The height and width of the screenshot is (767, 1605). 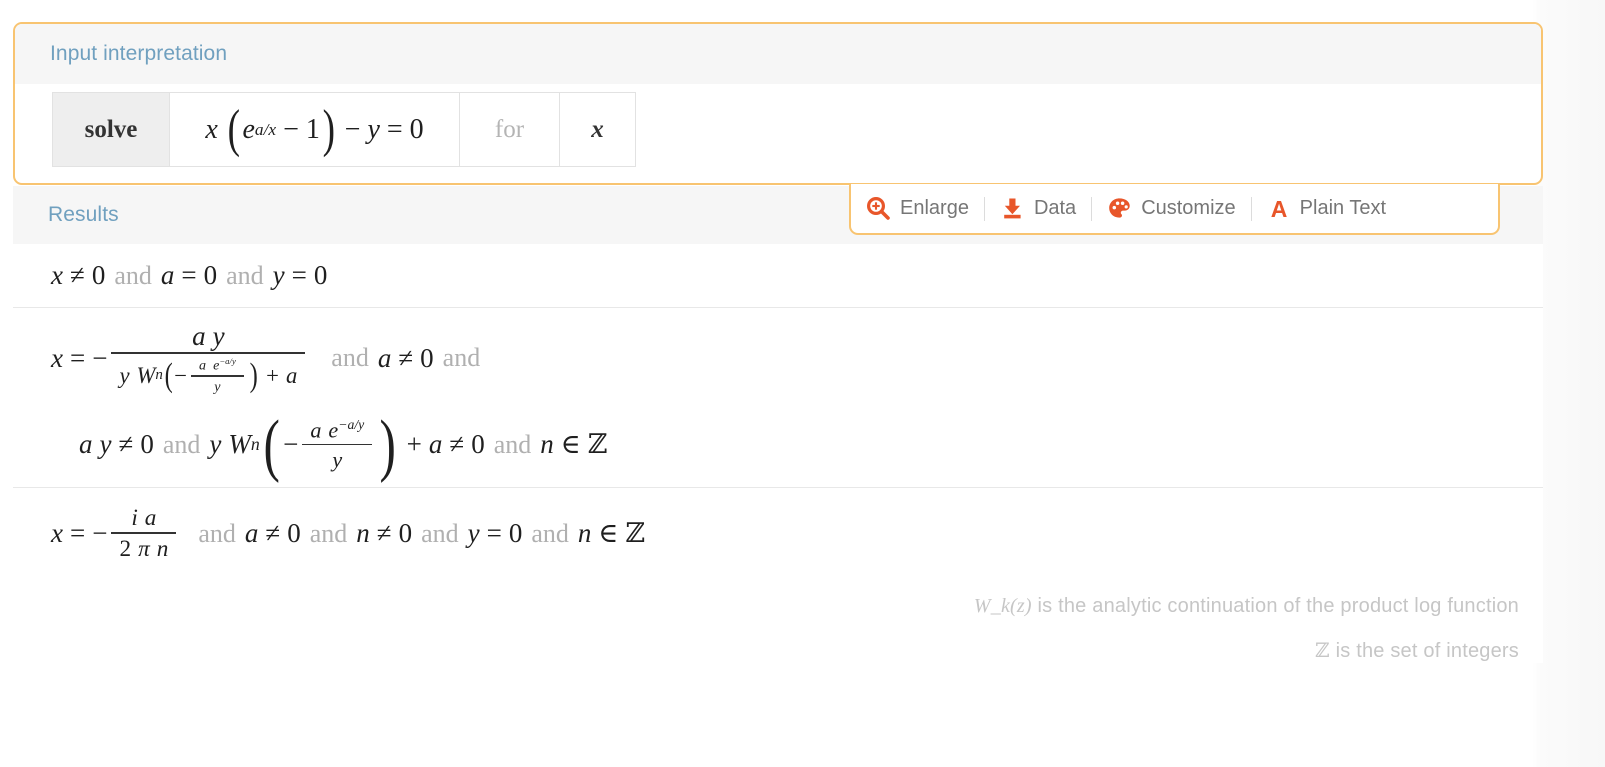 I want to click on r2-den-y: y, so click(x=124, y=375).